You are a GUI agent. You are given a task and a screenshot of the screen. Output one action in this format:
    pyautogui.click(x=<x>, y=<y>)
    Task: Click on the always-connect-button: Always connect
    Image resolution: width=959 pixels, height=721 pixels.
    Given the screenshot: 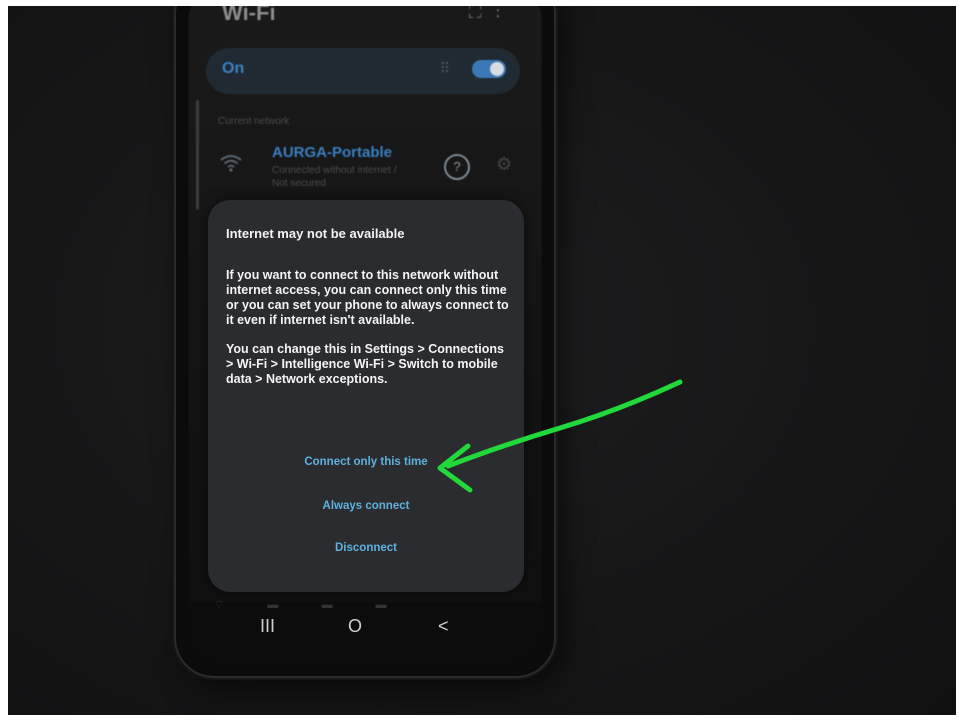 What is the action you would take?
    pyautogui.click(x=366, y=506)
    